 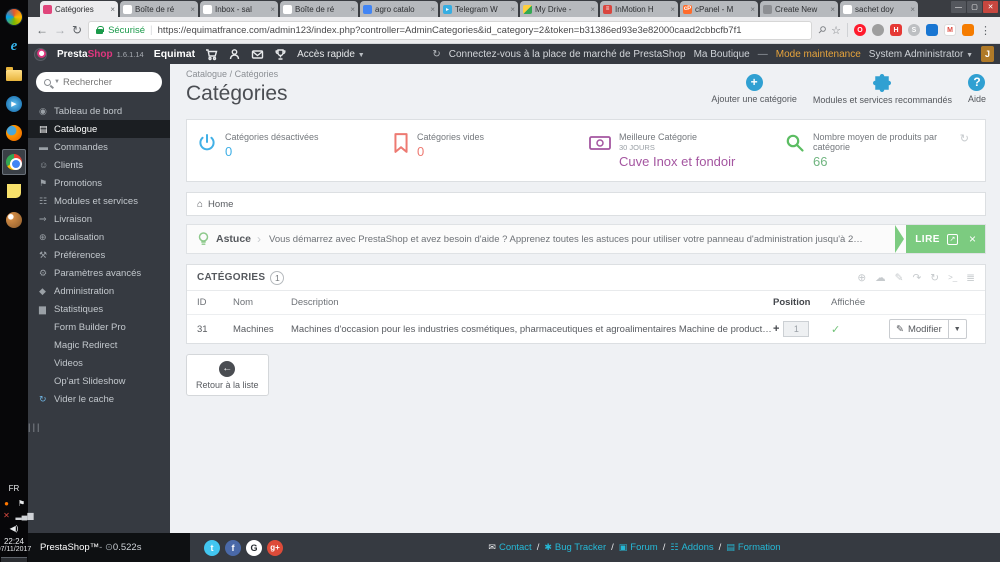 What do you see at coordinates (99, 363) in the screenshot?
I see `sidebar-item-videos: Videos` at bounding box center [99, 363].